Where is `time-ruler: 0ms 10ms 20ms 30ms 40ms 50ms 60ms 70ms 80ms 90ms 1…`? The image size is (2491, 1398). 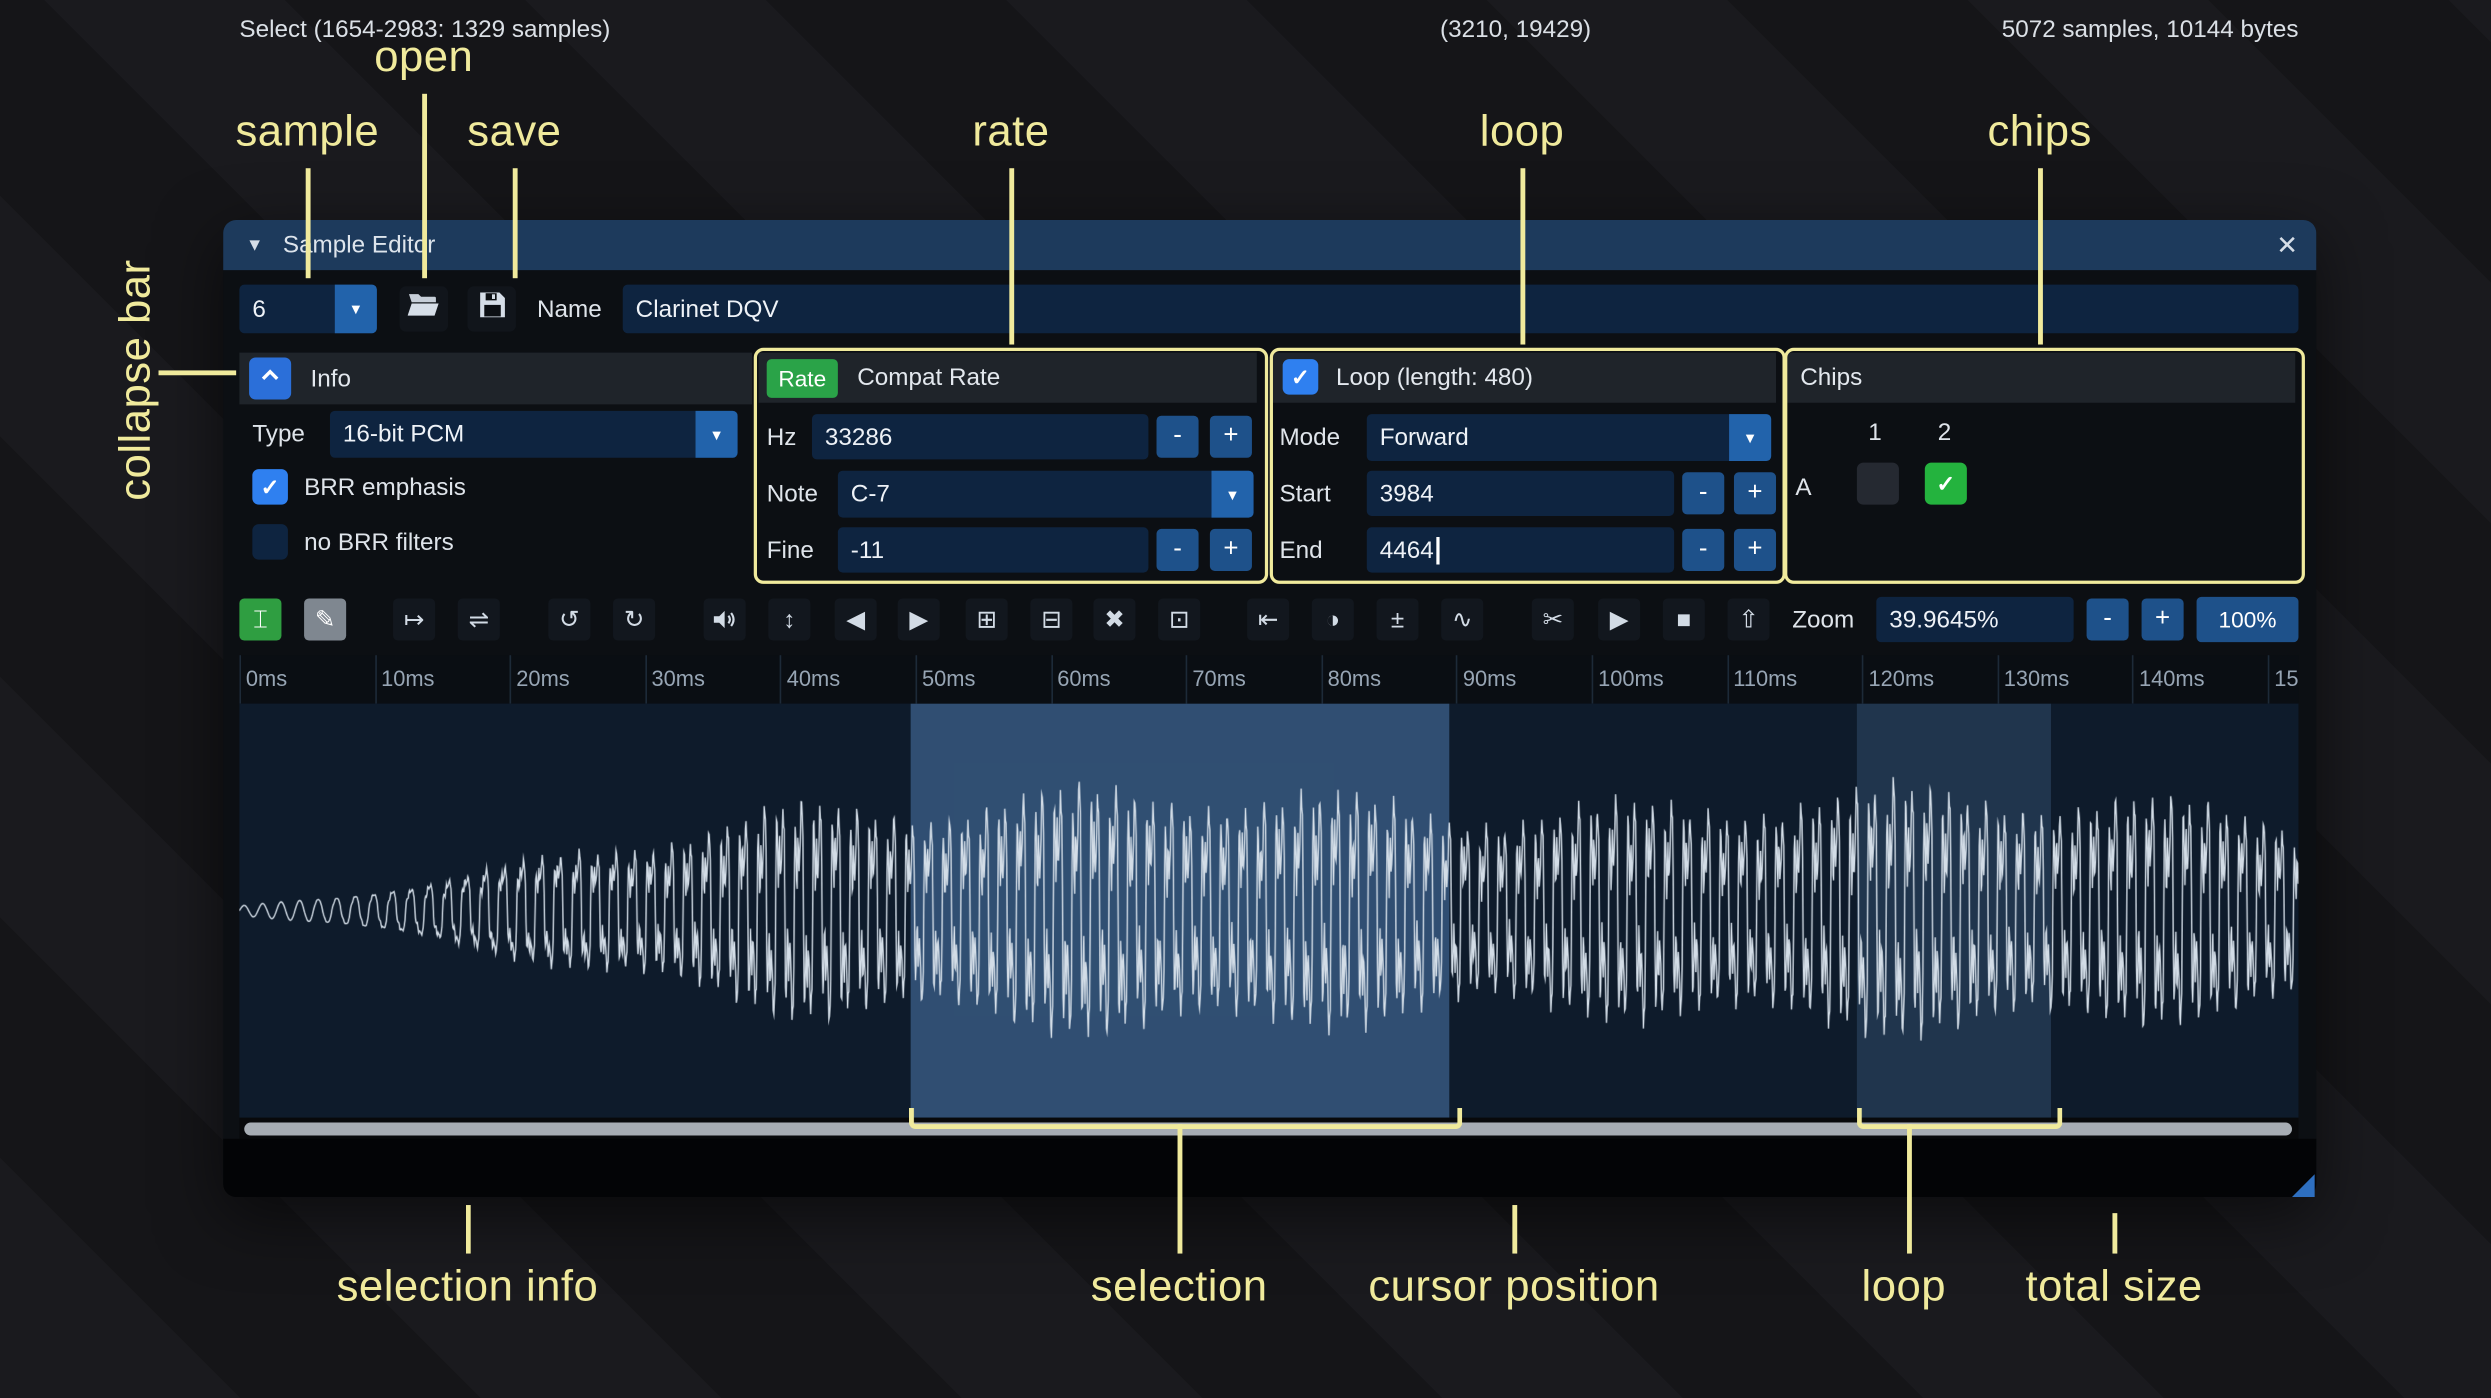
time-ruler: 0ms 10ms 20ms 30ms 40ms 50ms 60ms 70ms 80ms 90ms 1… is located at coordinates (1269, 679).